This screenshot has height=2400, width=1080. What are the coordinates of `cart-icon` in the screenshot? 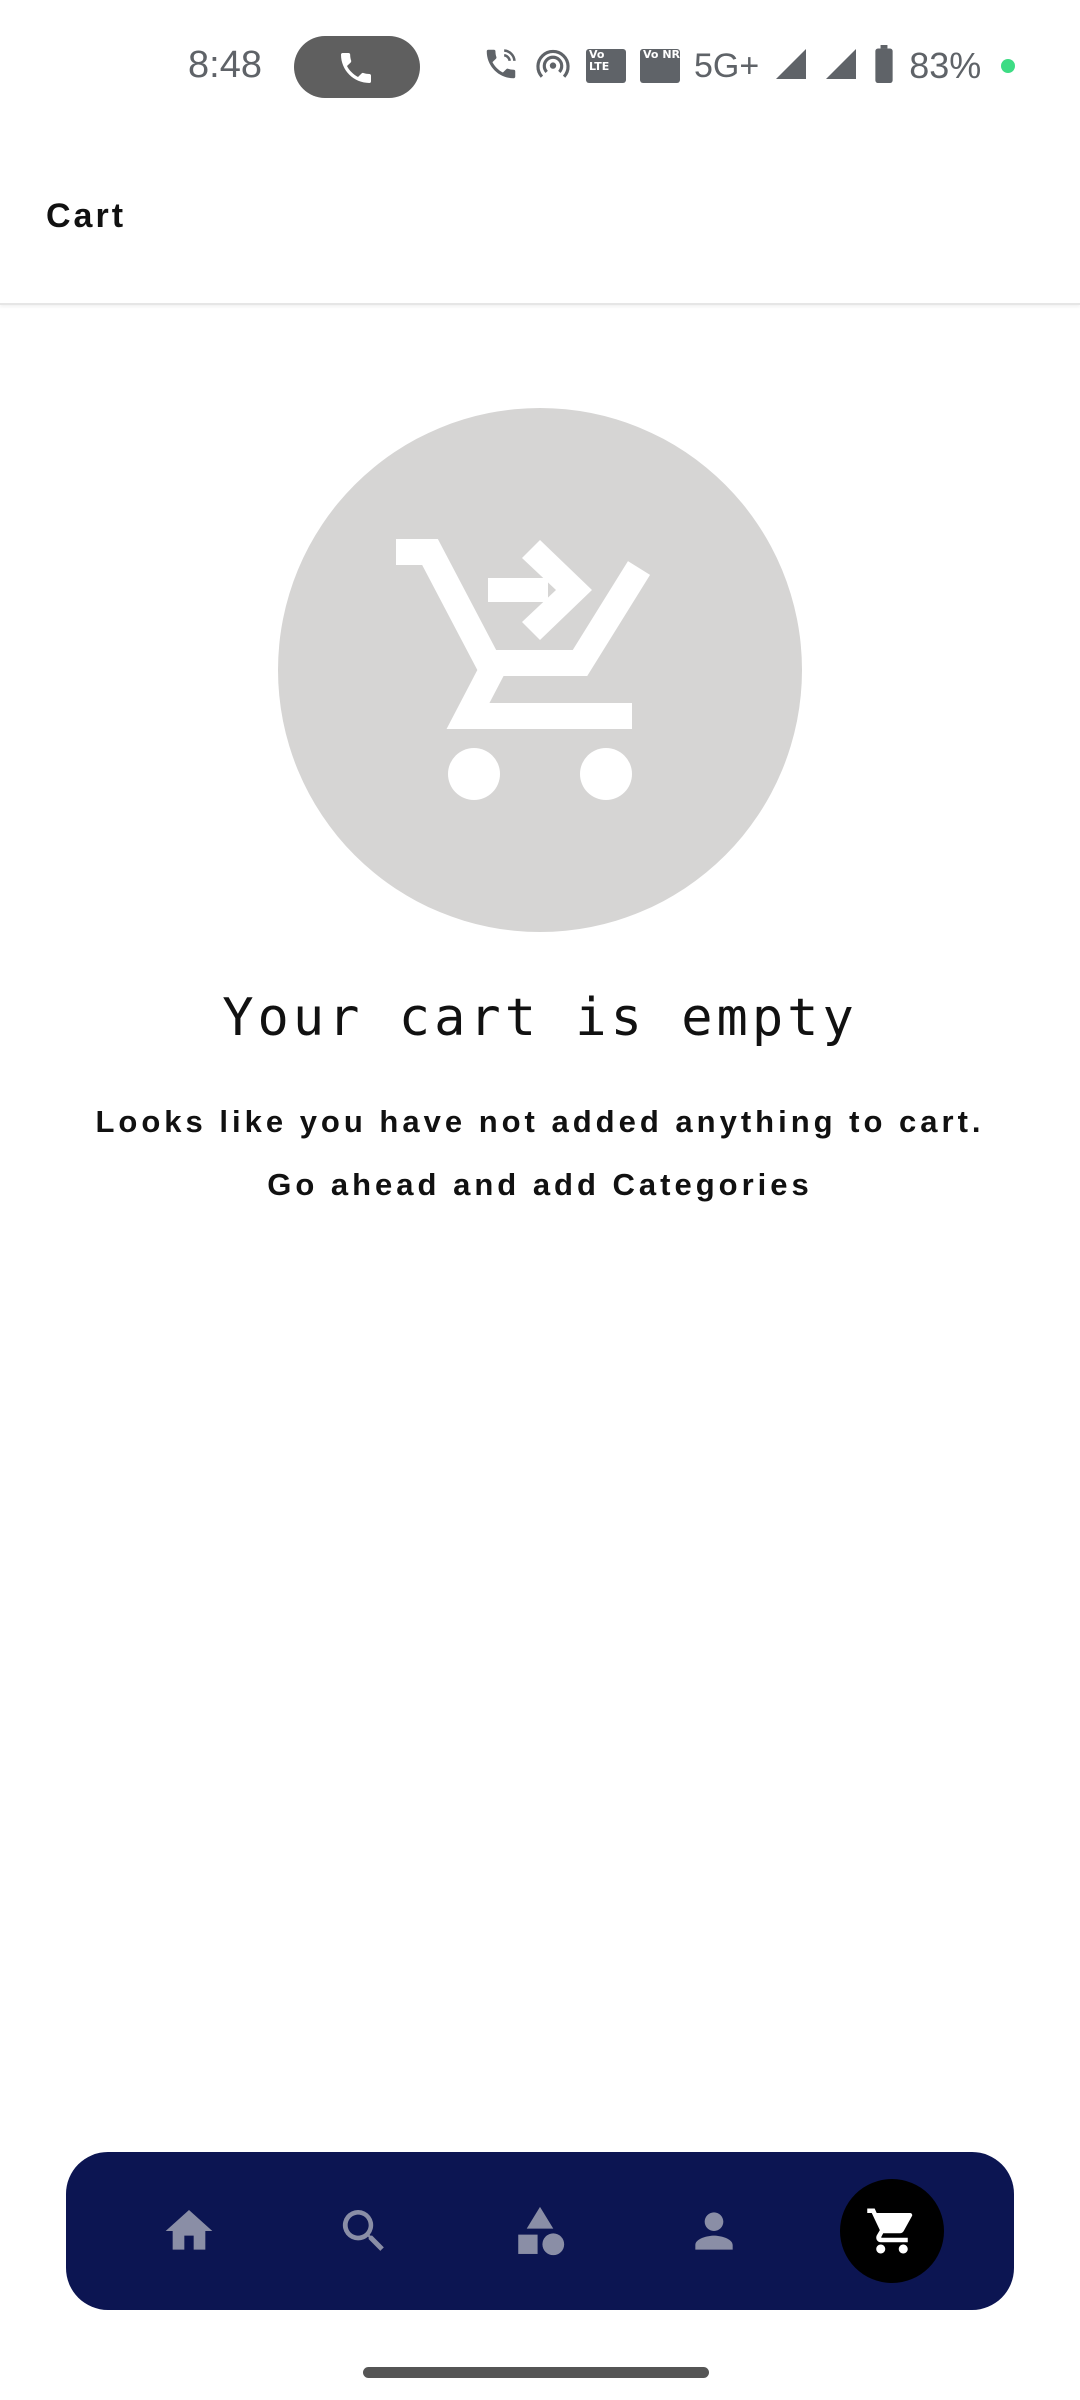 It's located at (890, 2231).